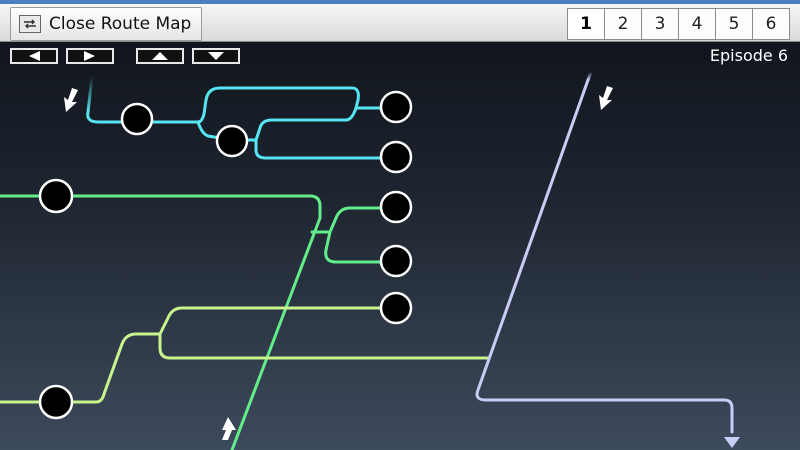 Image resolution: width=800 pixels, height=450 pixels. I want to click on scroll-down-button, so click(216, 56).